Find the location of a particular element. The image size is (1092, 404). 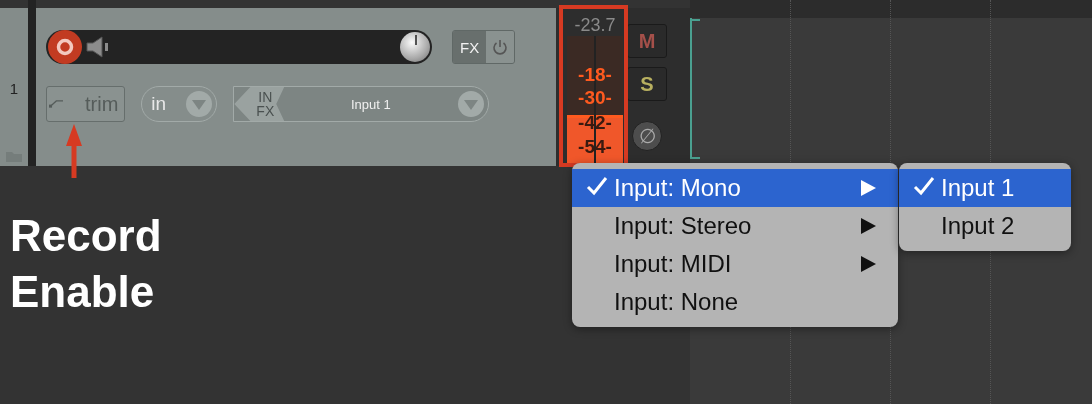

menu-item: Input 2 is located at coordinates (985, 226).